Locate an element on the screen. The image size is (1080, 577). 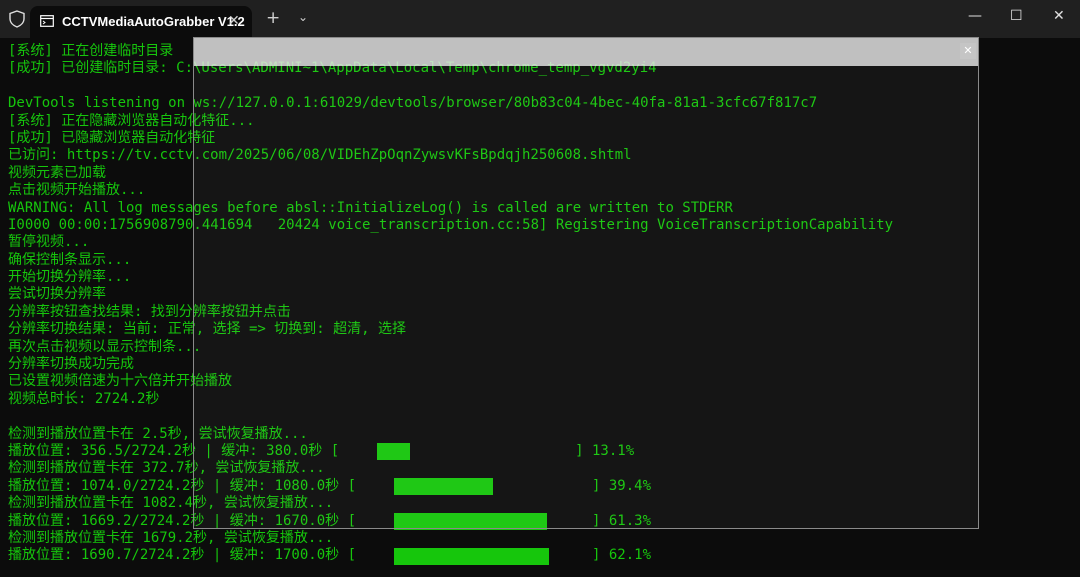
close-window-button: ✕ is located at coordinates (1059, 16).